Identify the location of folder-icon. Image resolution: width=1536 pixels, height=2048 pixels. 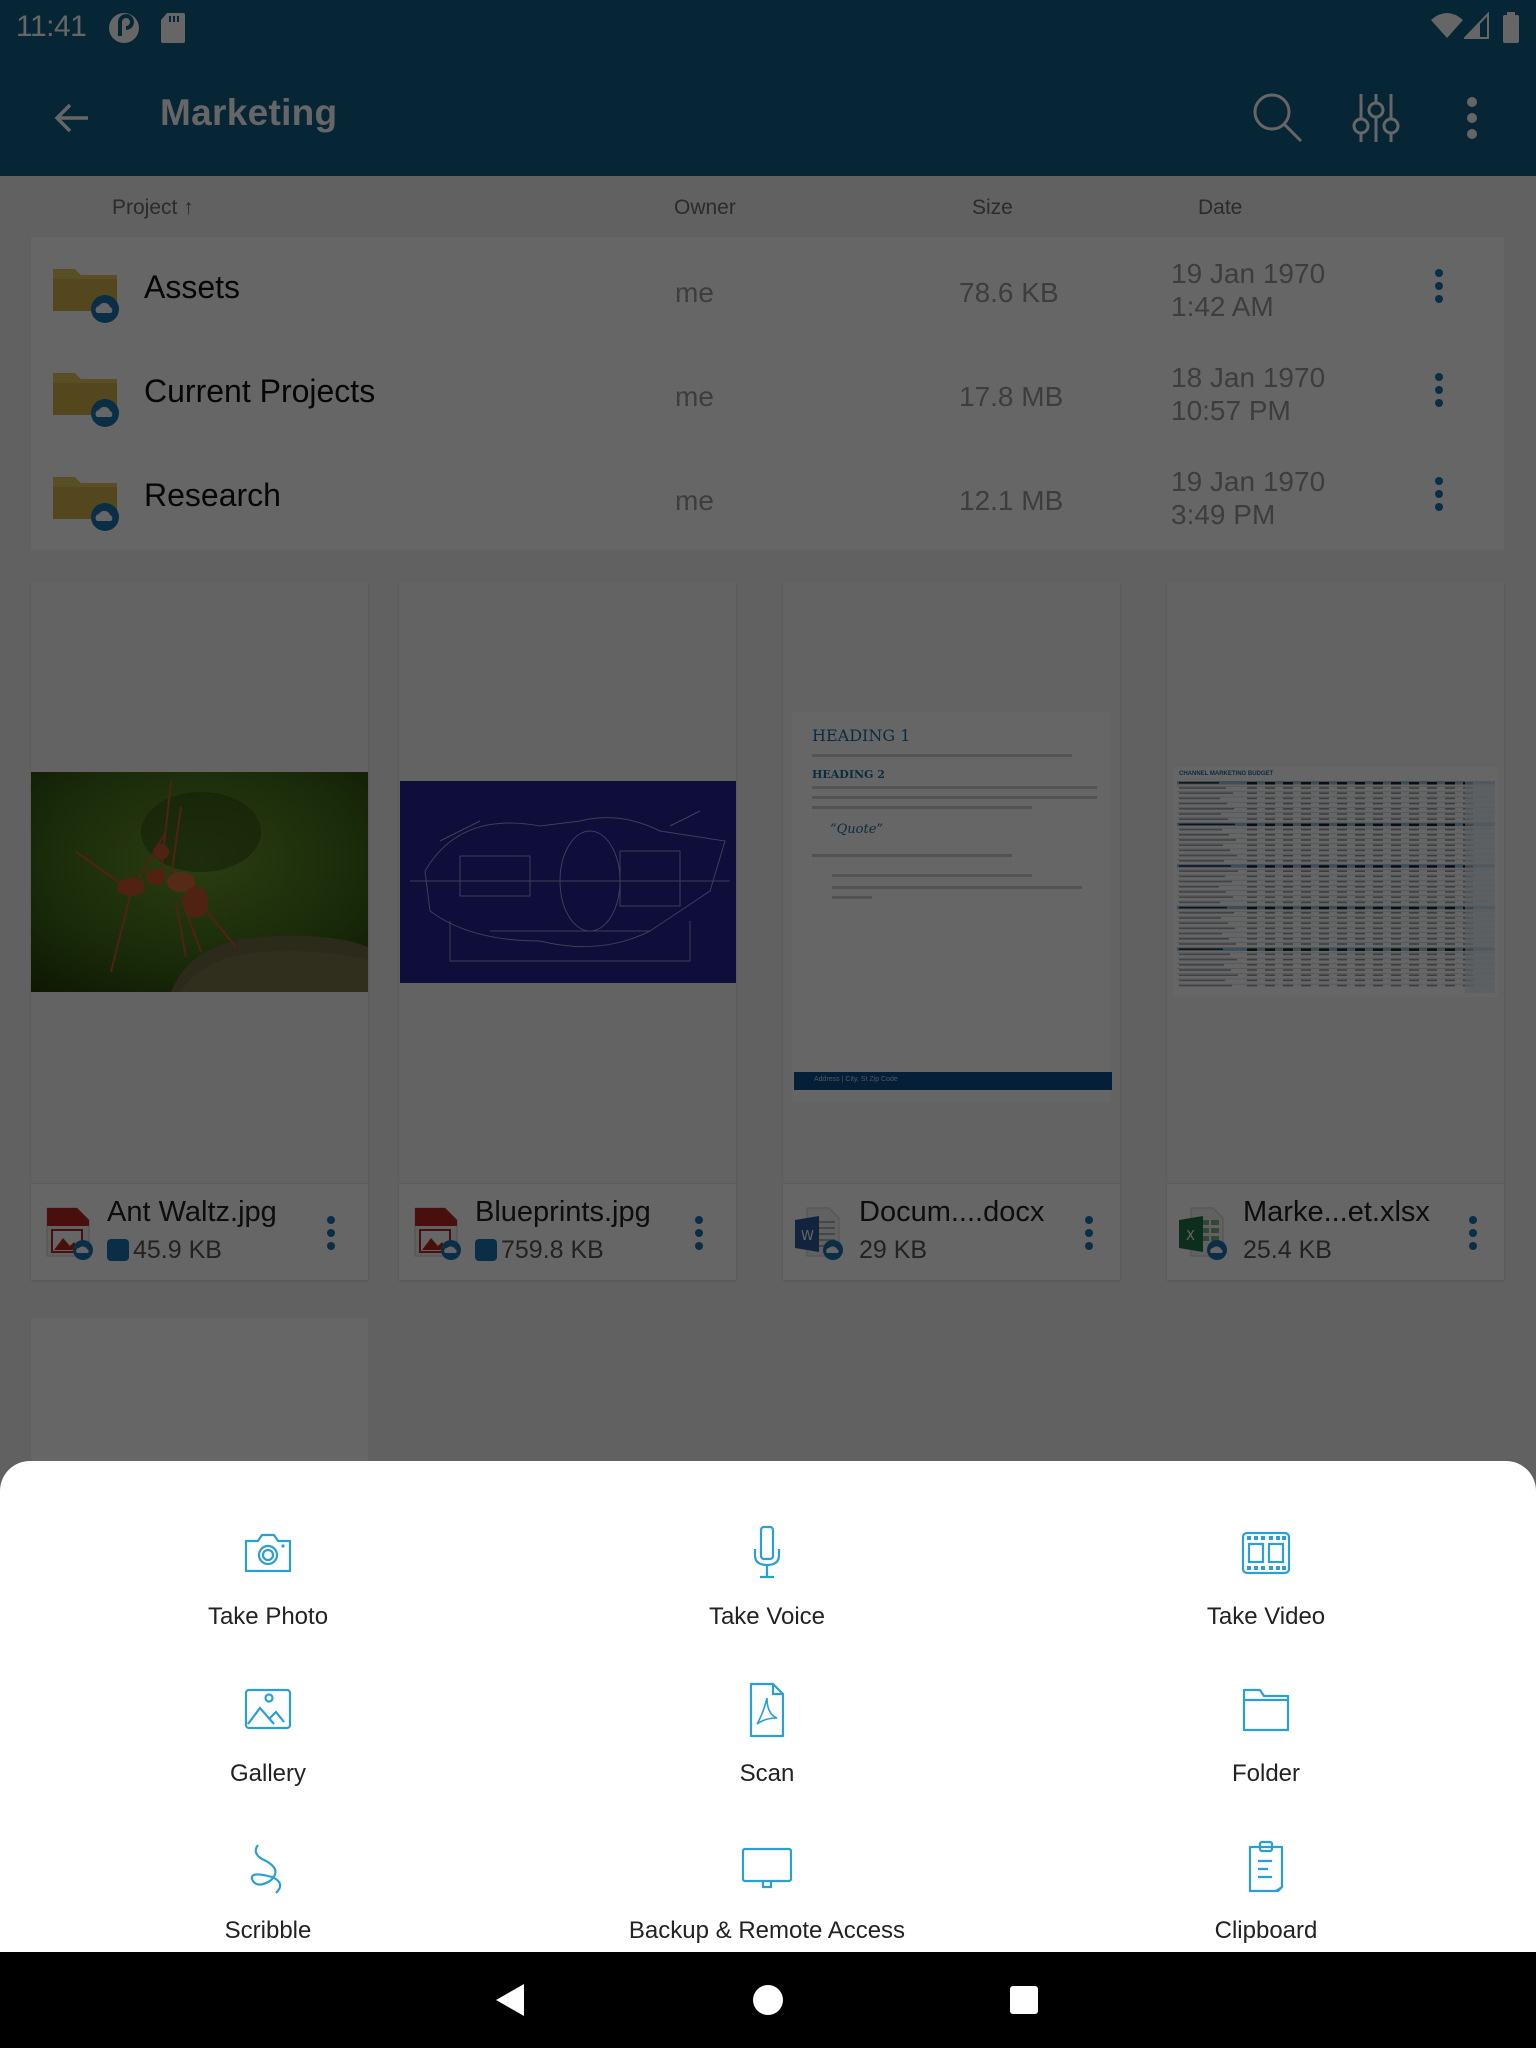
(1266, 1710).